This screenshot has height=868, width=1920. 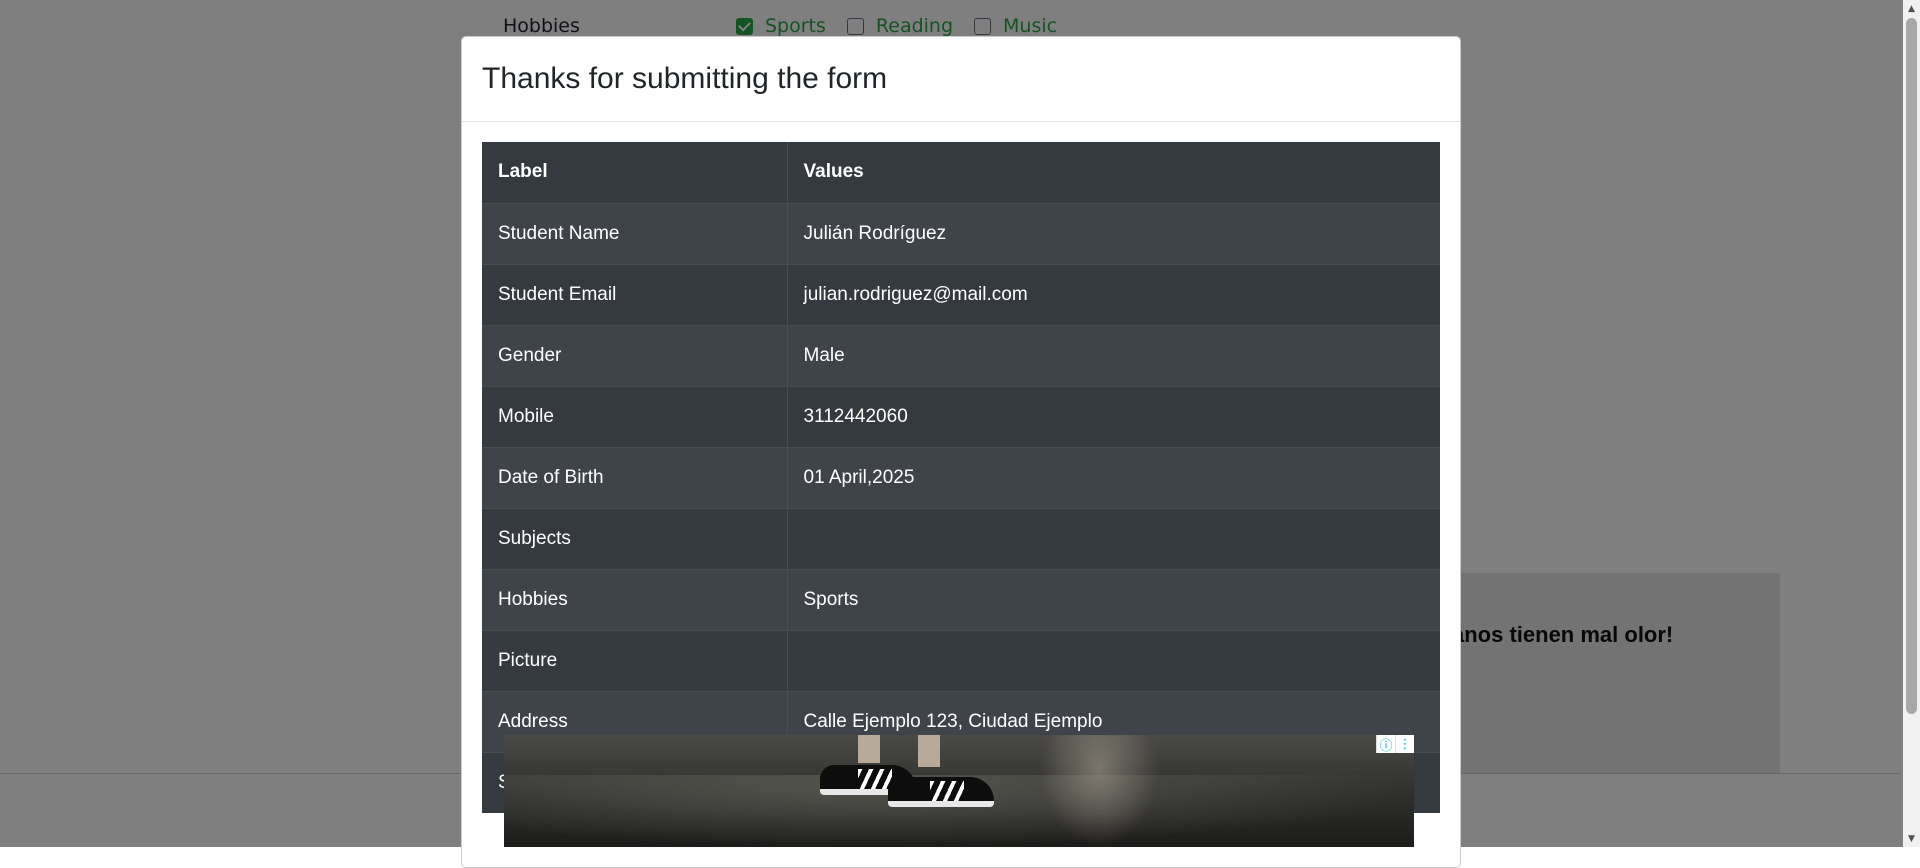 I want to click on sneaker-image, so click(x=941, y=792).